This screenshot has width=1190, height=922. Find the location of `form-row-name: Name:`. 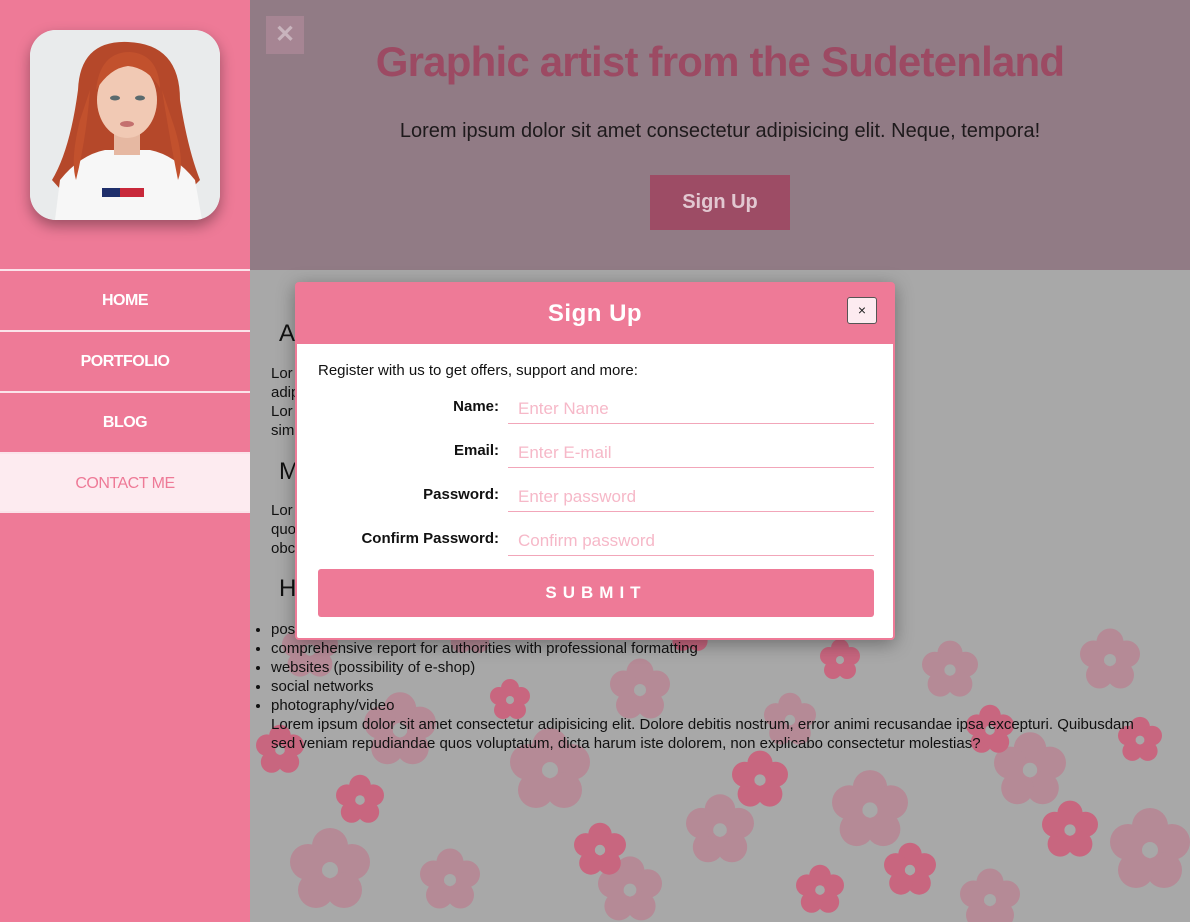

form-row-name: Name: is located at coordinates (597, 409).